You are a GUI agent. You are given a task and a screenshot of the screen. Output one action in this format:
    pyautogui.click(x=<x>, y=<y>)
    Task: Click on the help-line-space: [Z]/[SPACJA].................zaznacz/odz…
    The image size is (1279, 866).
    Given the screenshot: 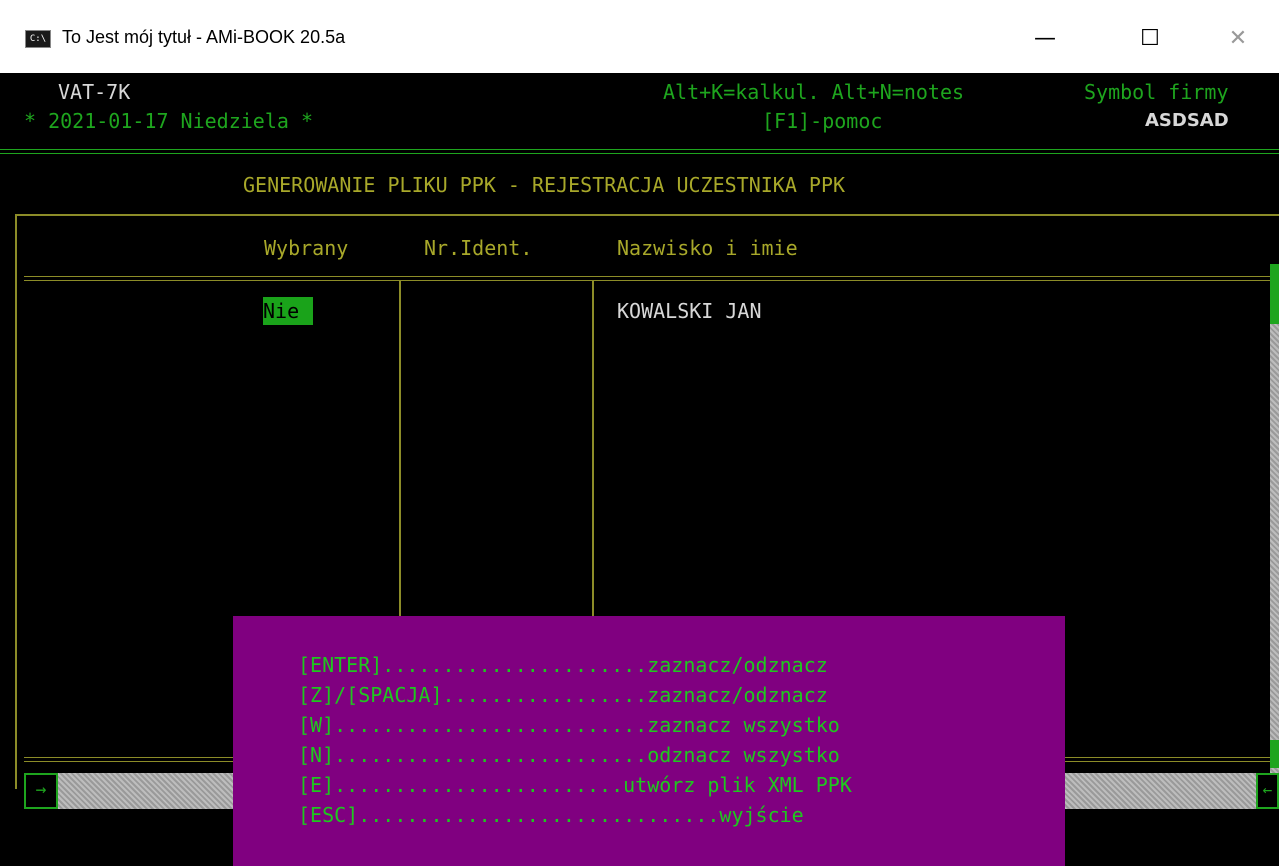 What is the action you would take?
    pyautogui.click(x=563, y=695)
    